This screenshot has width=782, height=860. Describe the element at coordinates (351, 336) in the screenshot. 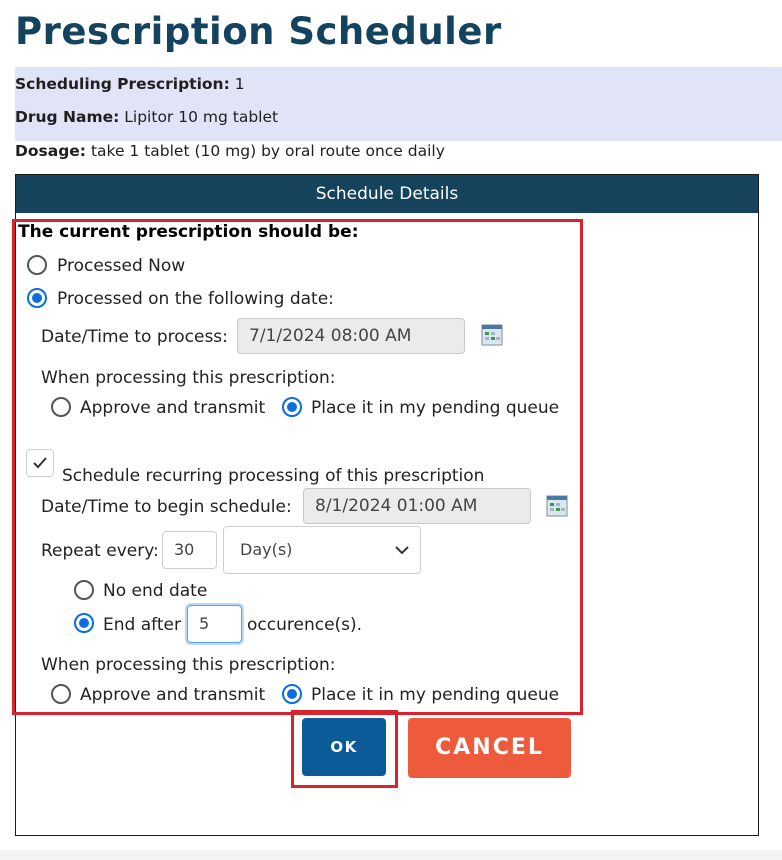

I see `process-datetime-input: 7/1/2024 08:00 AM` at that location.